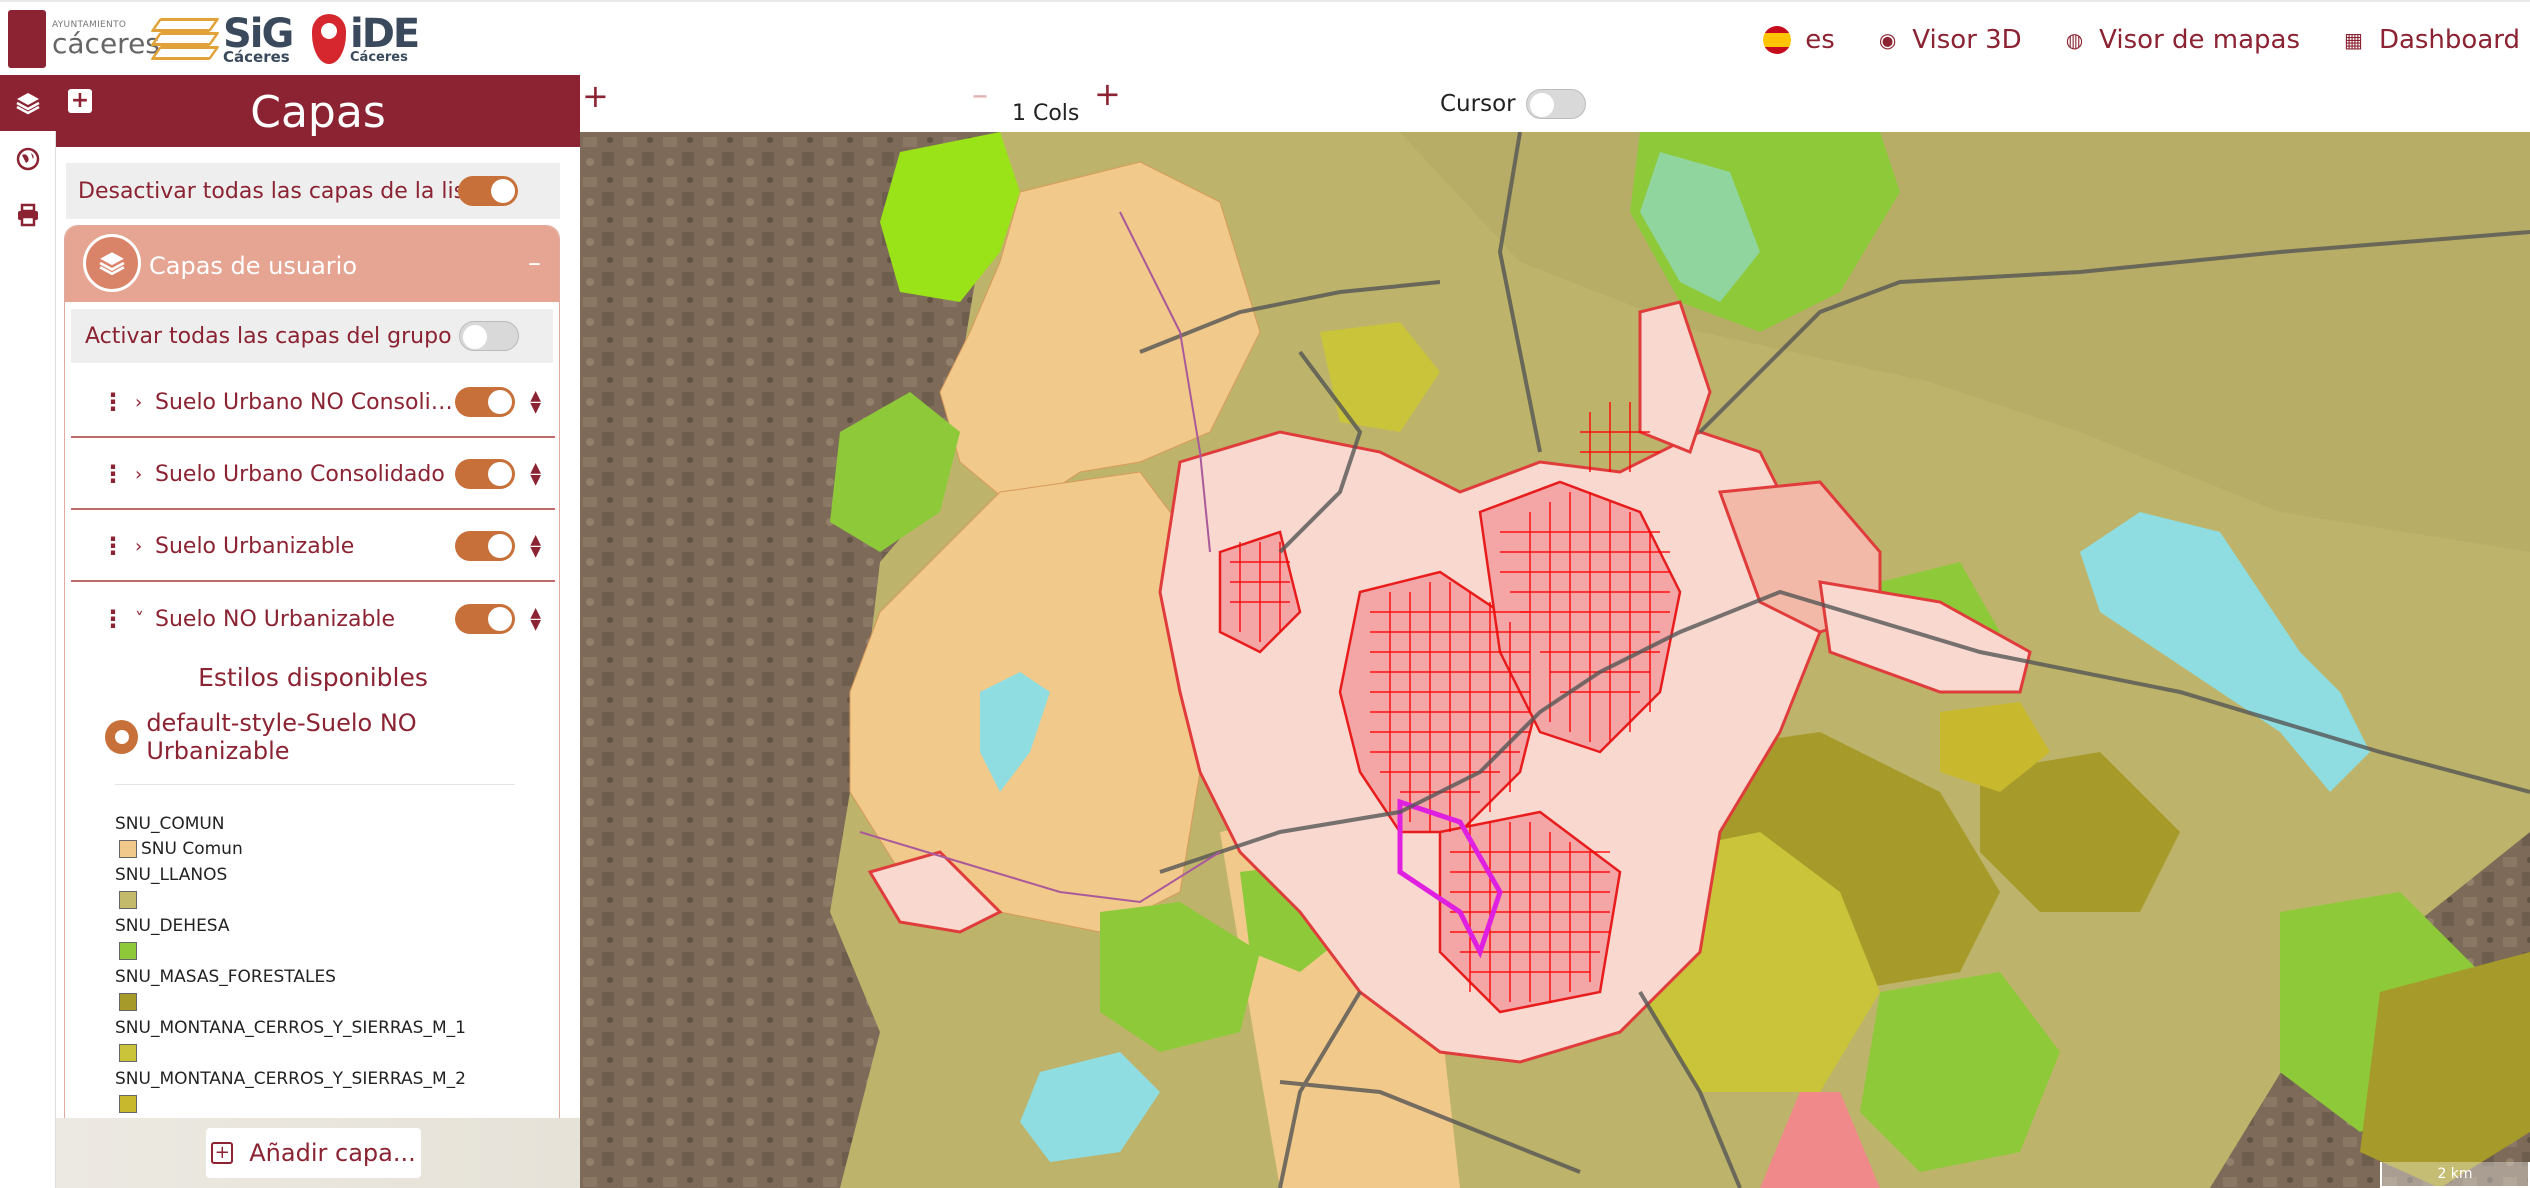  I want to click on nav-dashboard: ▦ Dashboard, so click(2432, 40).